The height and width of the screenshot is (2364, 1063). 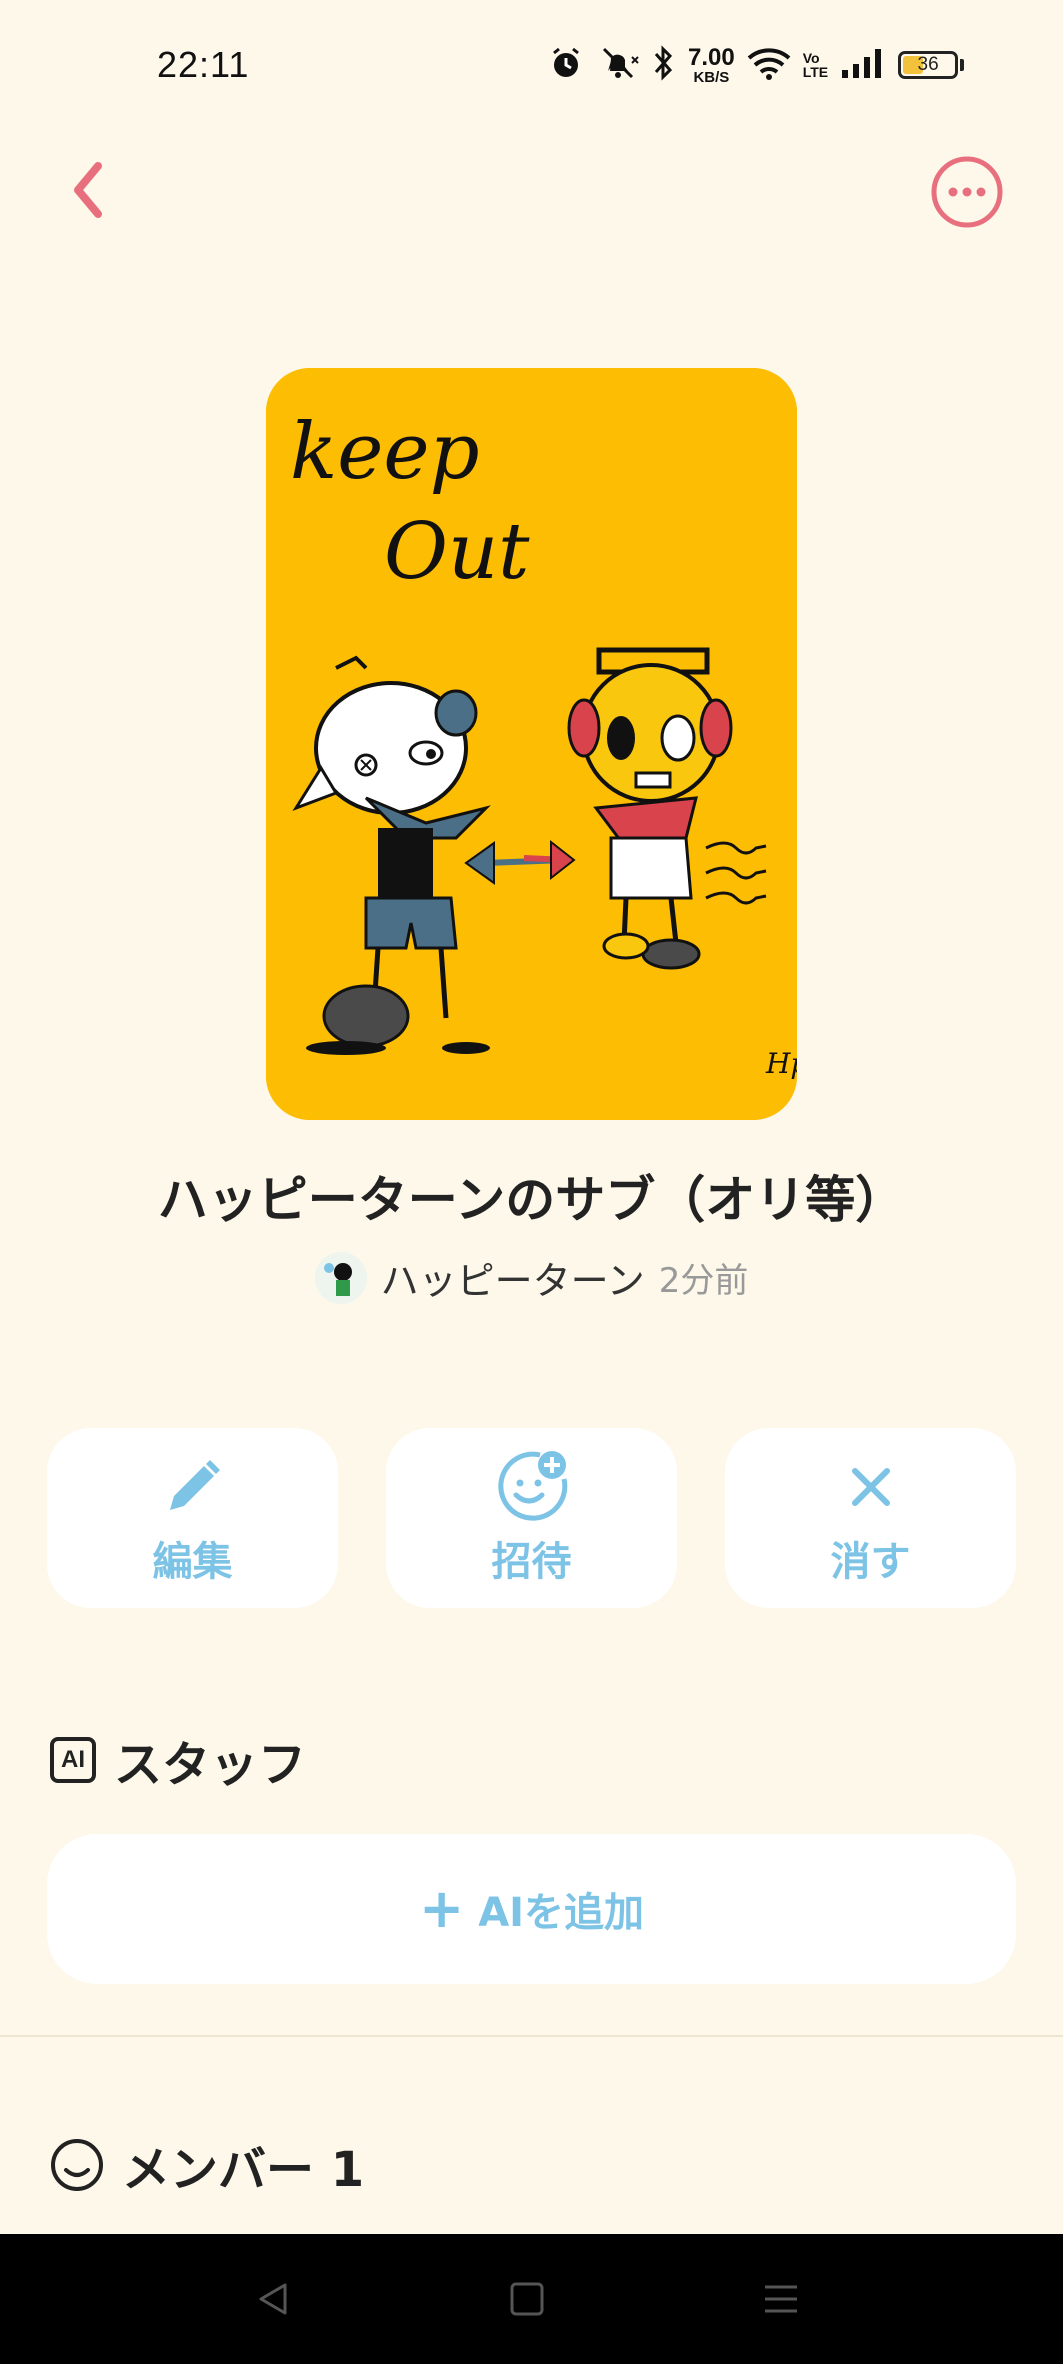 I want to click on more-options-button, so click(x=967, y=192).